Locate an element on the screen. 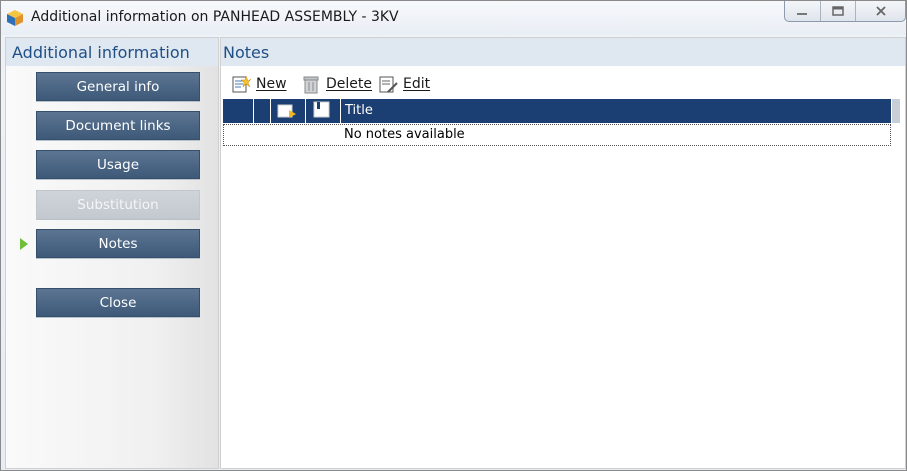 Image resolution: width=907 pixels, height=471 pixels. close-button is located at coordinates (880, 11).